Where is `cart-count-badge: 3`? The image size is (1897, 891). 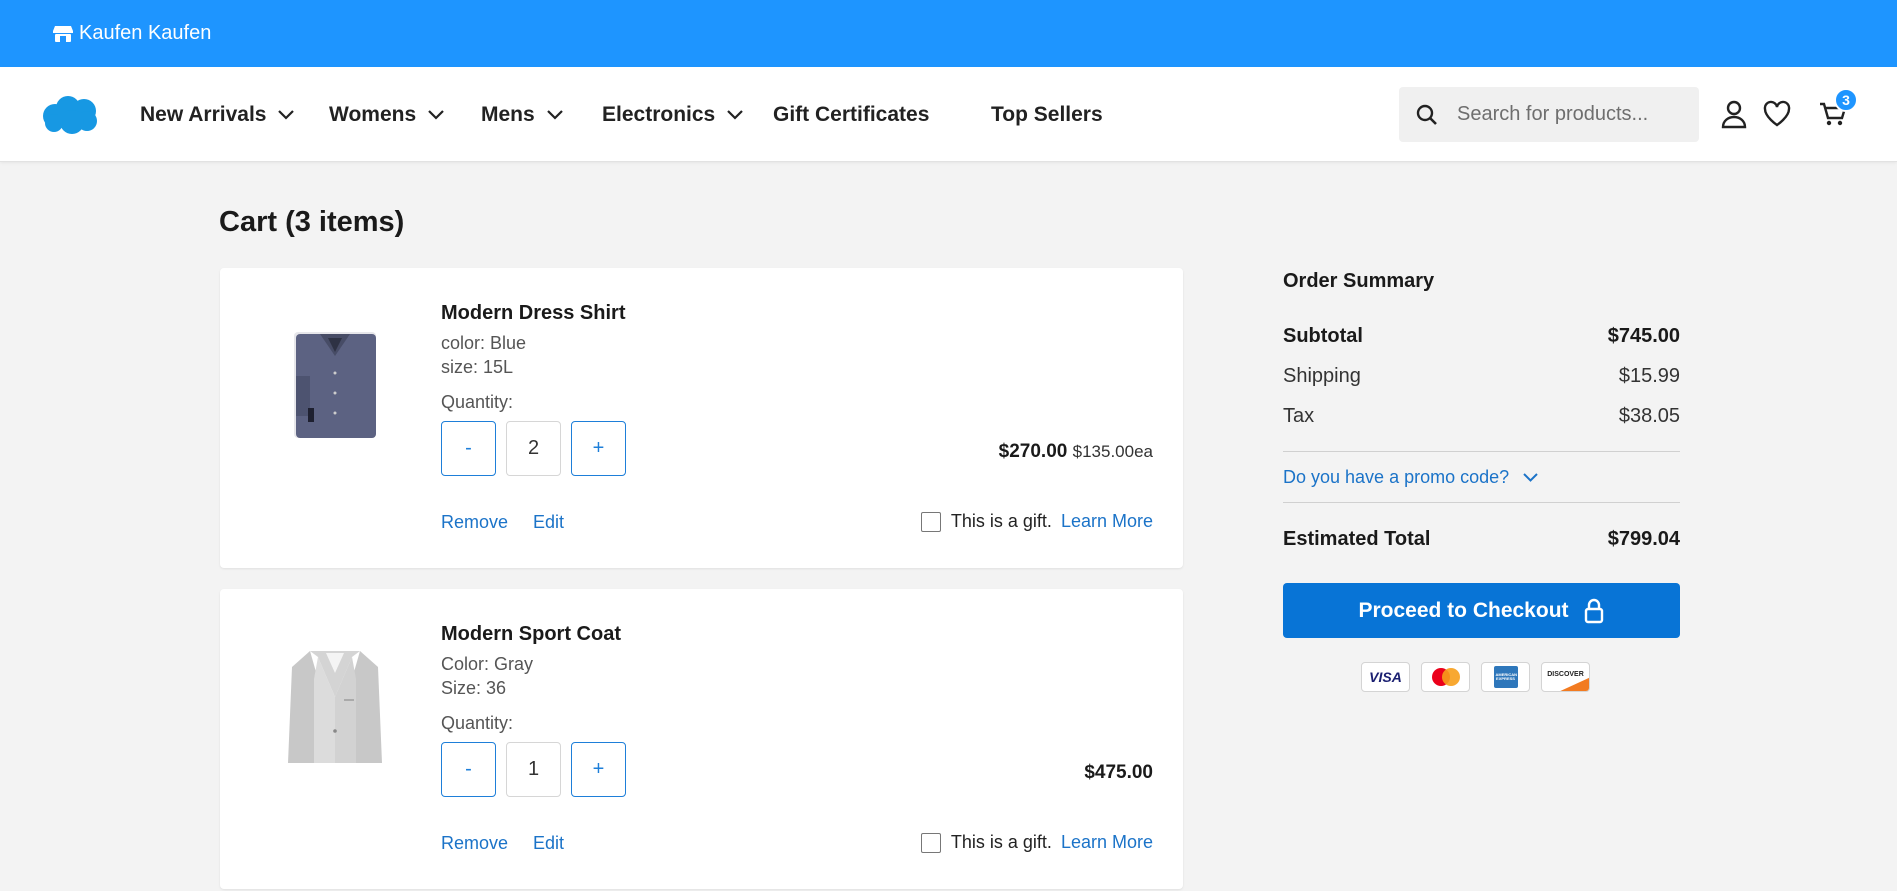
cart-count-badge: 3 is located at coordinates (1846, 100).